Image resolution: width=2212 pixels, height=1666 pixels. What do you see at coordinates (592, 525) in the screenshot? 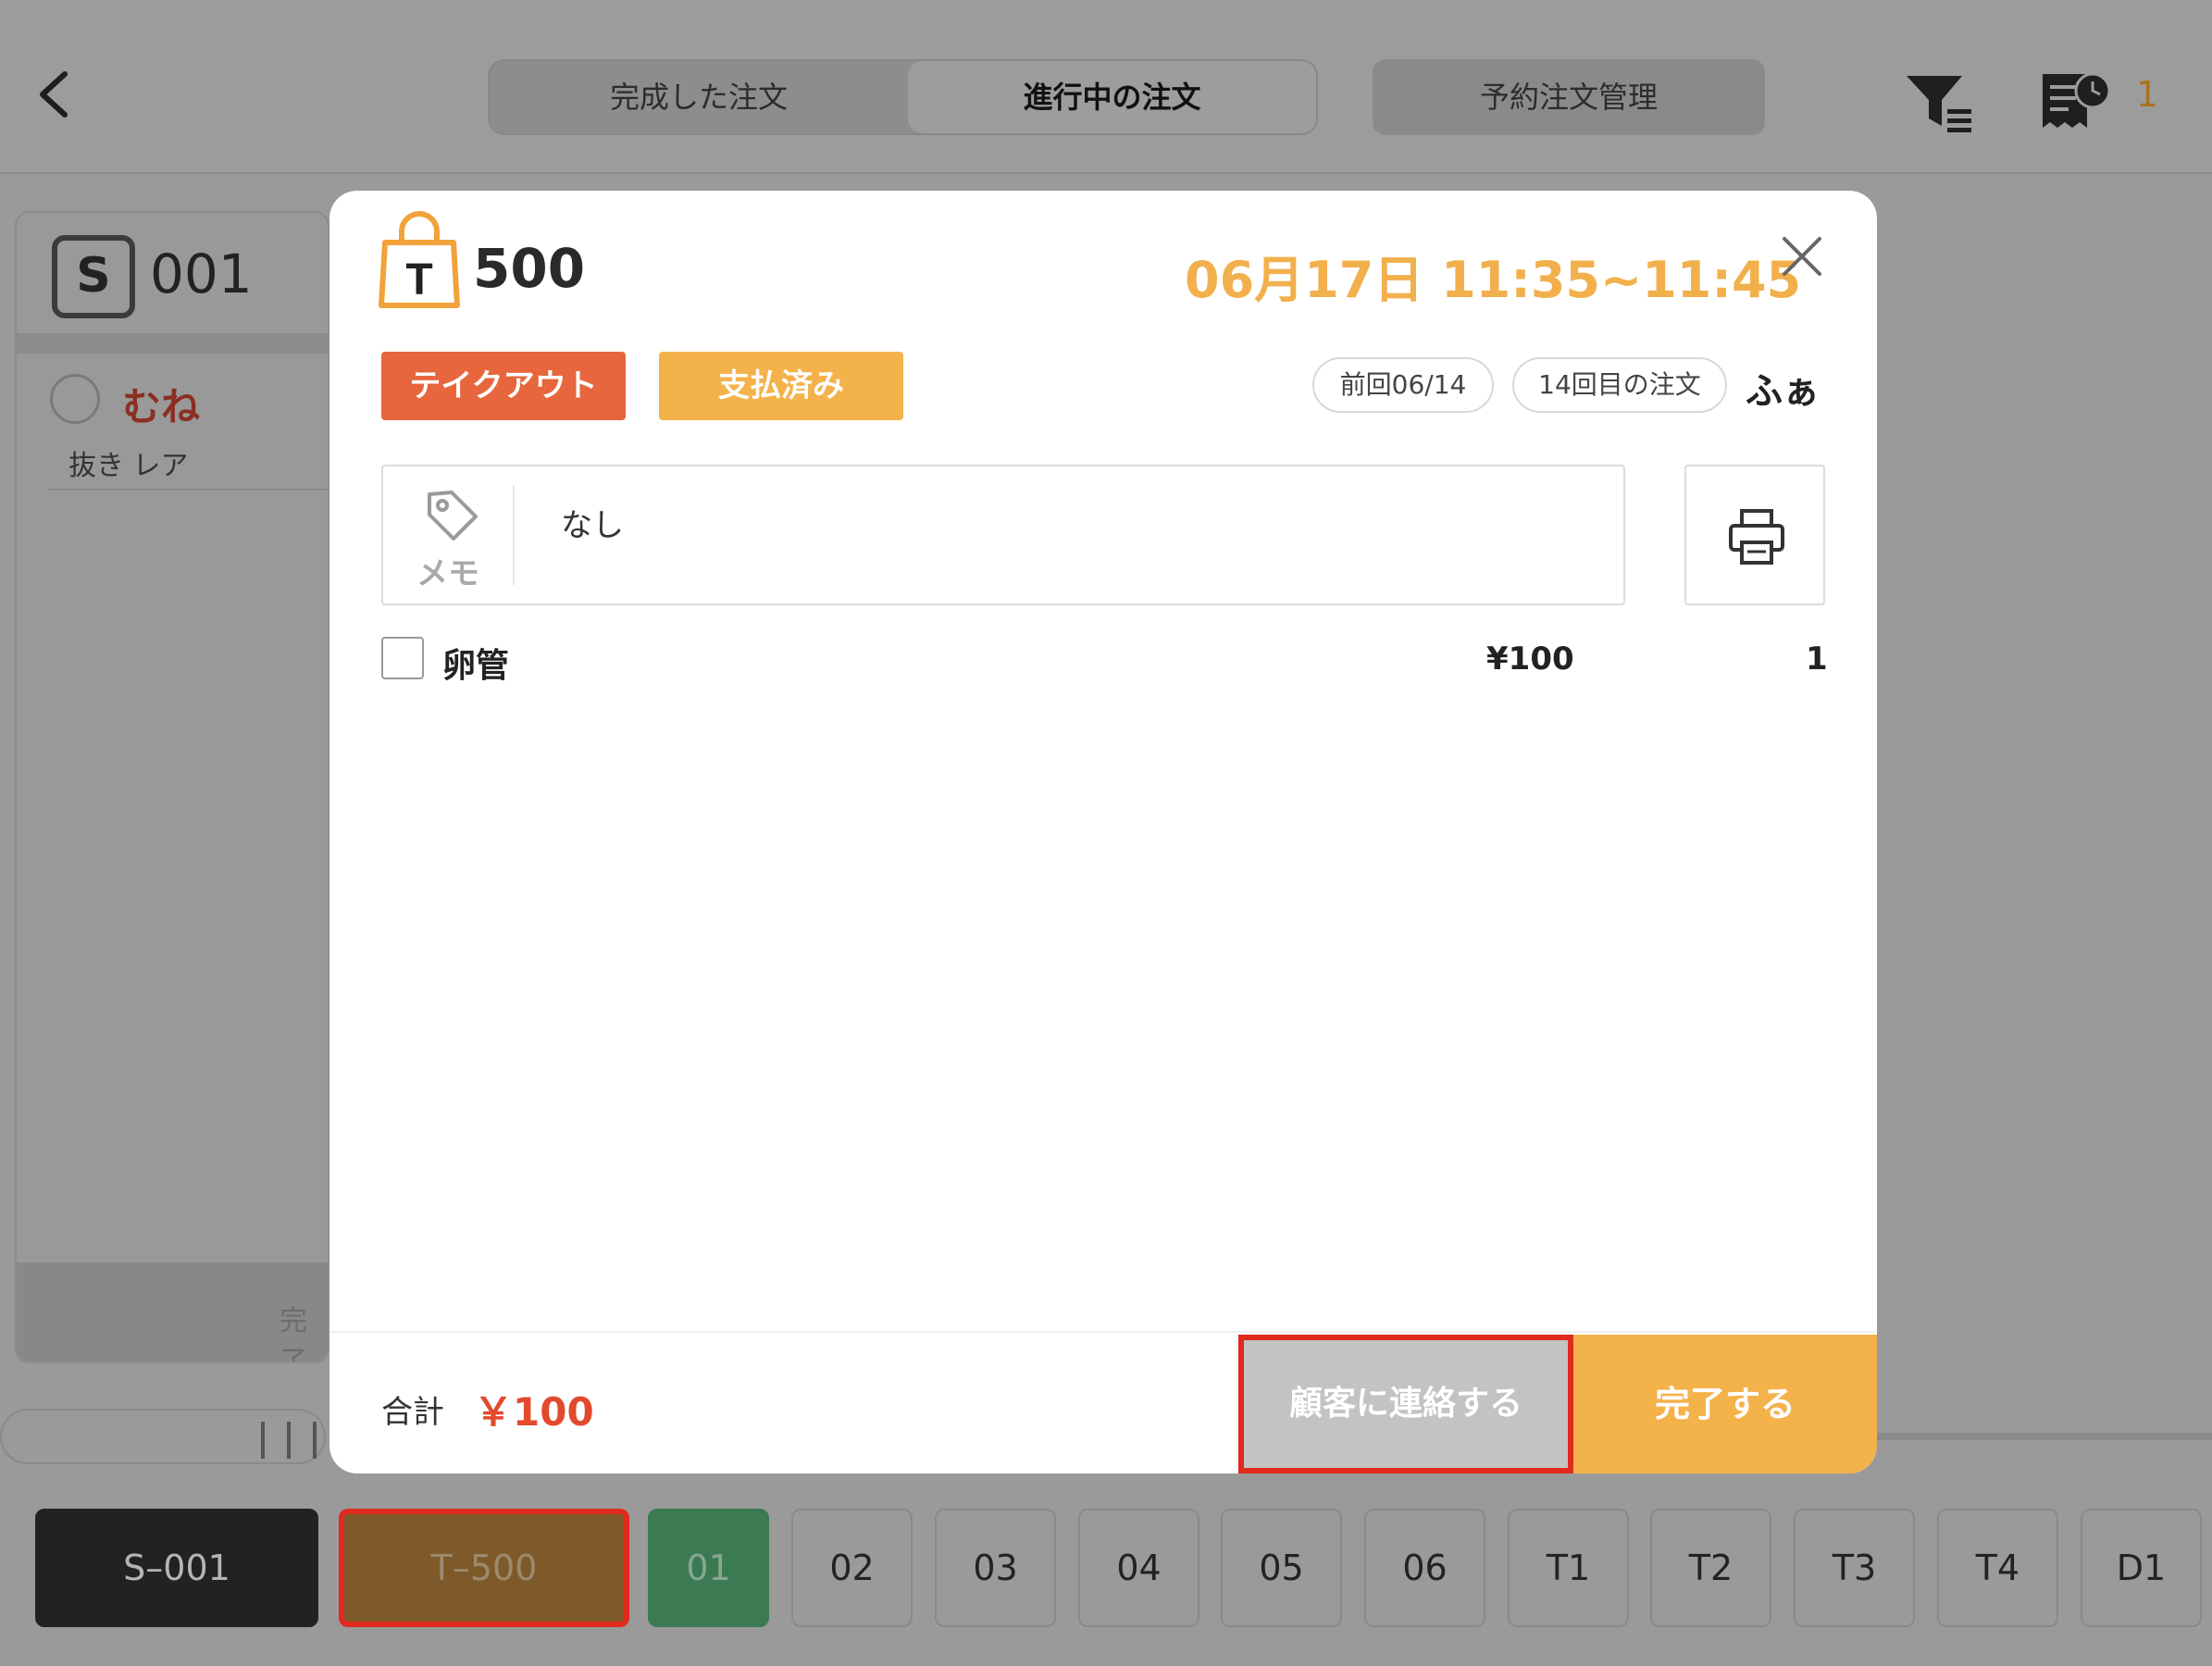
I see `memo-text: なし` at bounding box center [592, 525].